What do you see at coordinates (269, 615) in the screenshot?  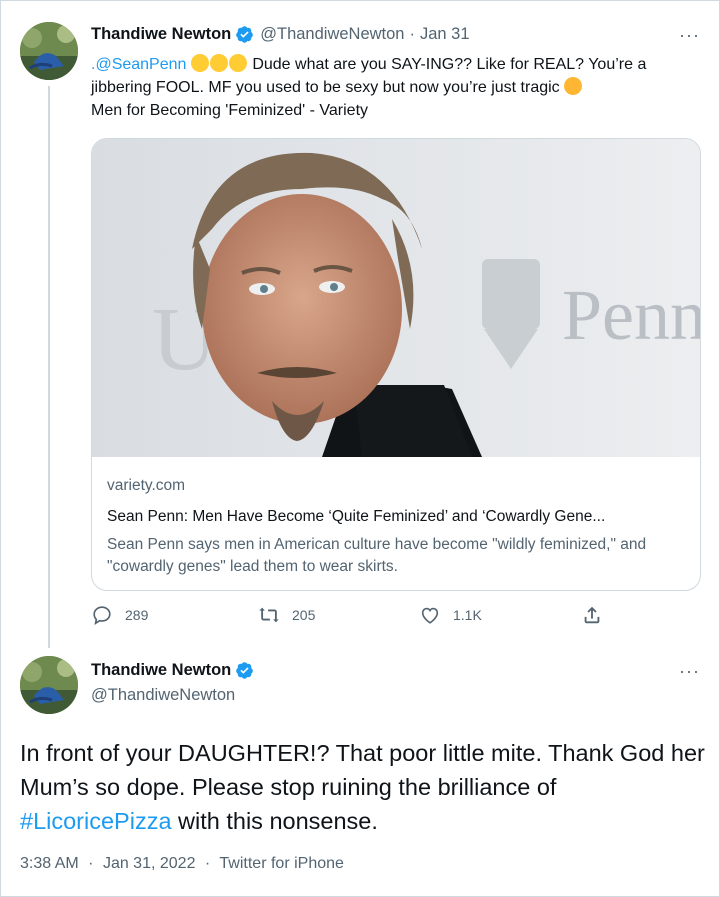 I see `retweet-icon` at bounding box center [269, 615].